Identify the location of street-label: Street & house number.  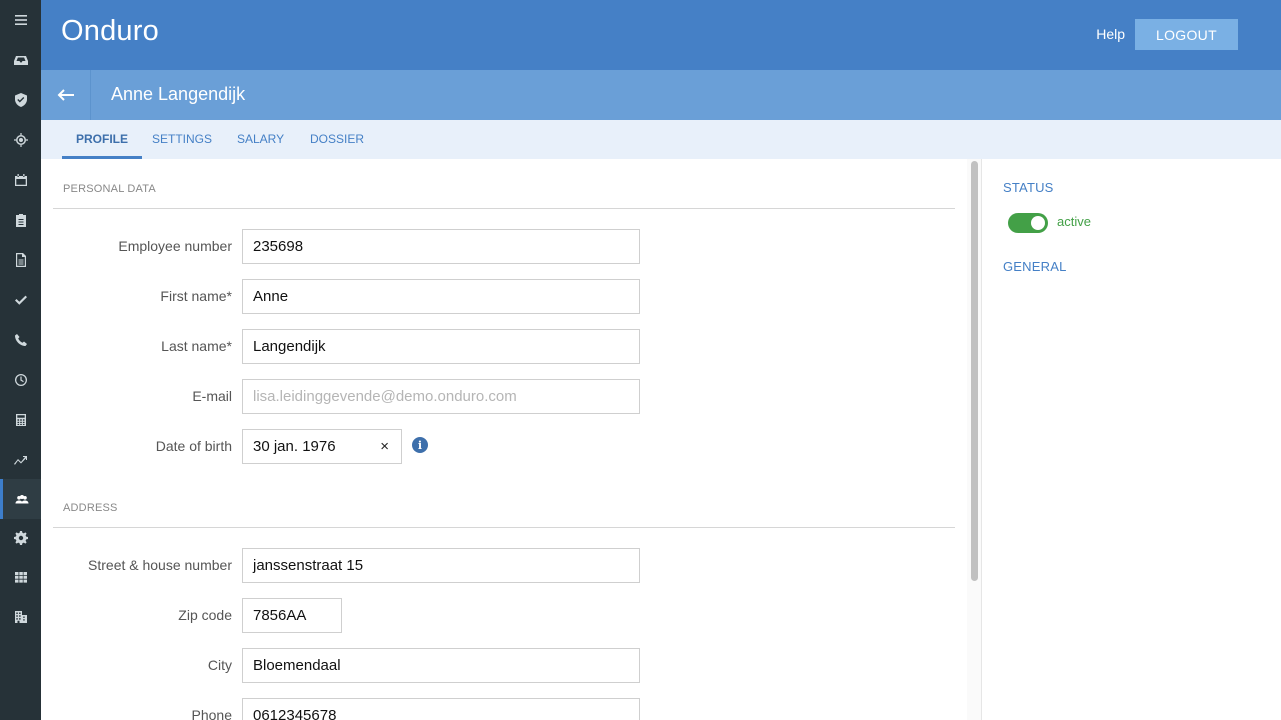
(160, 565).